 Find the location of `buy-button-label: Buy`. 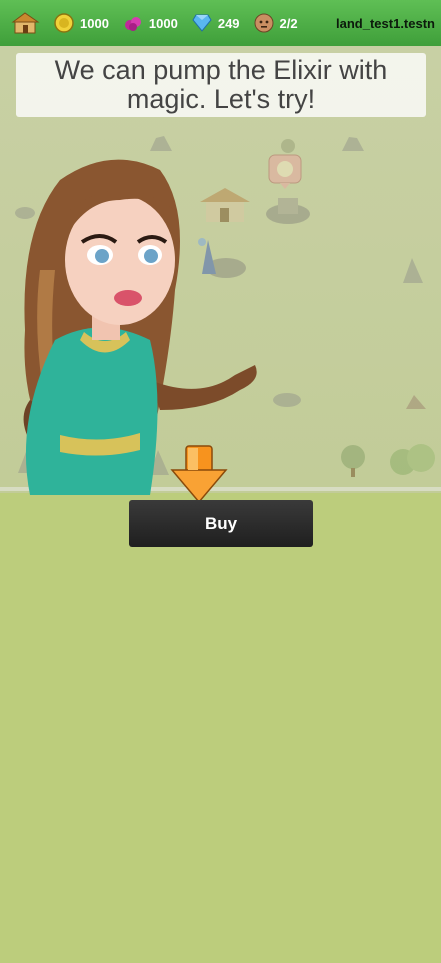

buy-button-label: Buy is located at coordinates (221, 523).